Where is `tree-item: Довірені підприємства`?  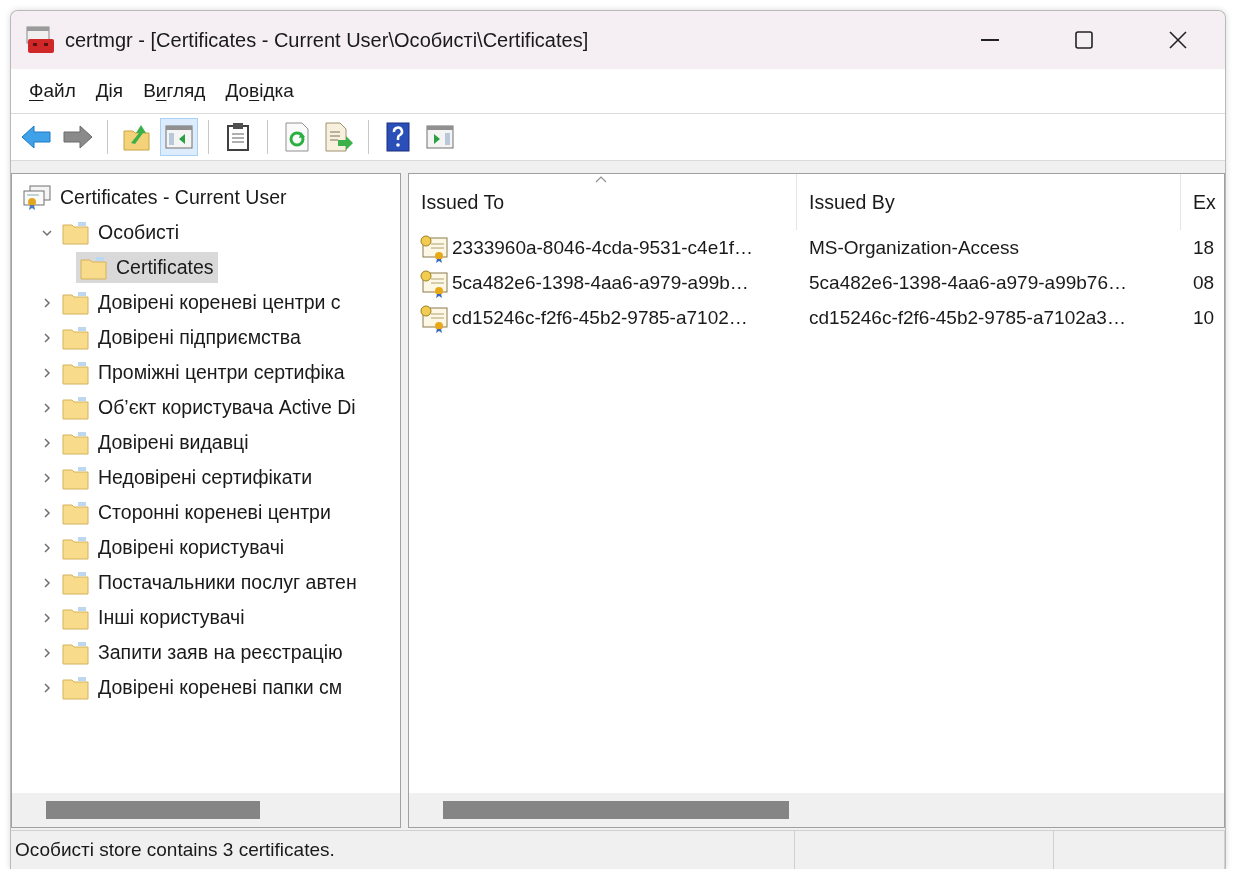
tree-item: Довірені підприємства is located at coordinates (181, 337).